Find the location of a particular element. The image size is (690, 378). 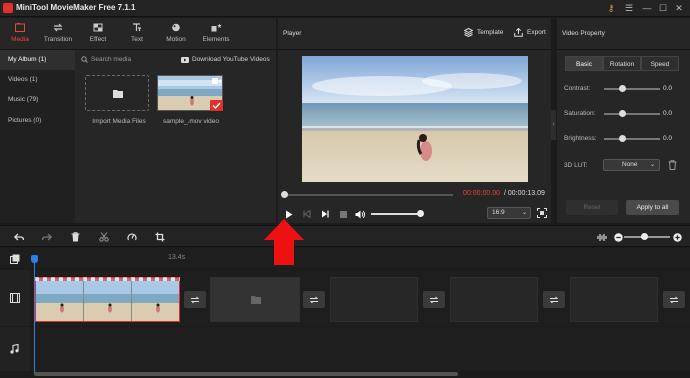

brightness-value: 0.0 is located at coordinates (668, 138).